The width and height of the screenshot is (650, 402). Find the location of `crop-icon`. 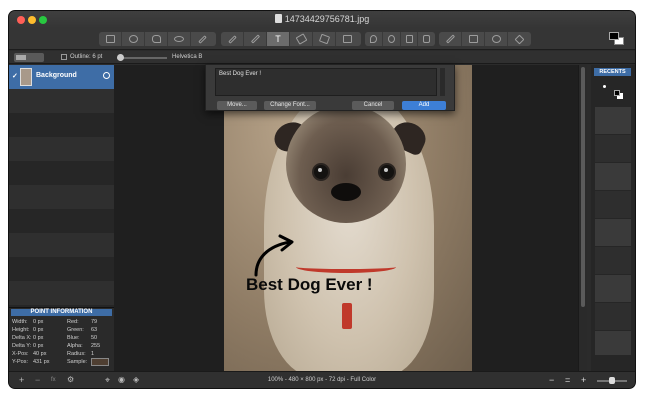

crop-icon is located at coordinates (473, 39).